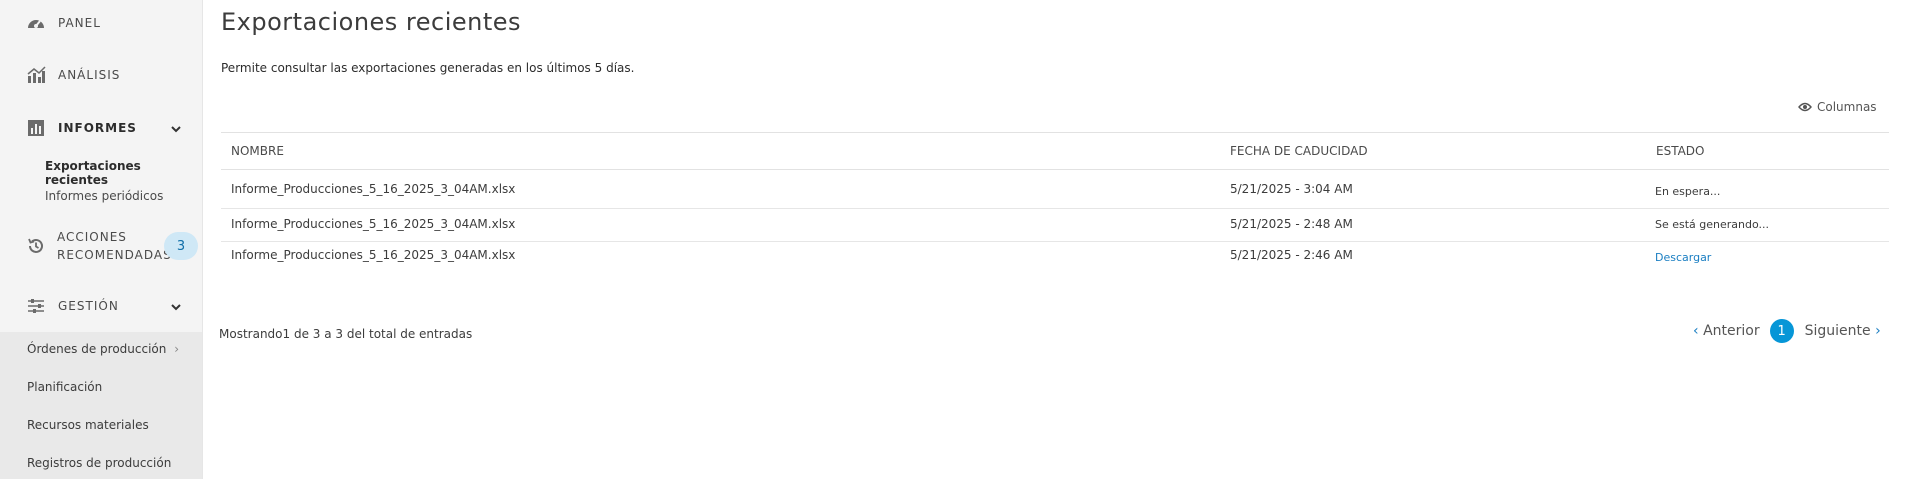  What do you see at coordinates (114, 255) in the screenshot?
I see `sidebar-item-label: RECOMENDADAS` at bounding box center [114, 255].